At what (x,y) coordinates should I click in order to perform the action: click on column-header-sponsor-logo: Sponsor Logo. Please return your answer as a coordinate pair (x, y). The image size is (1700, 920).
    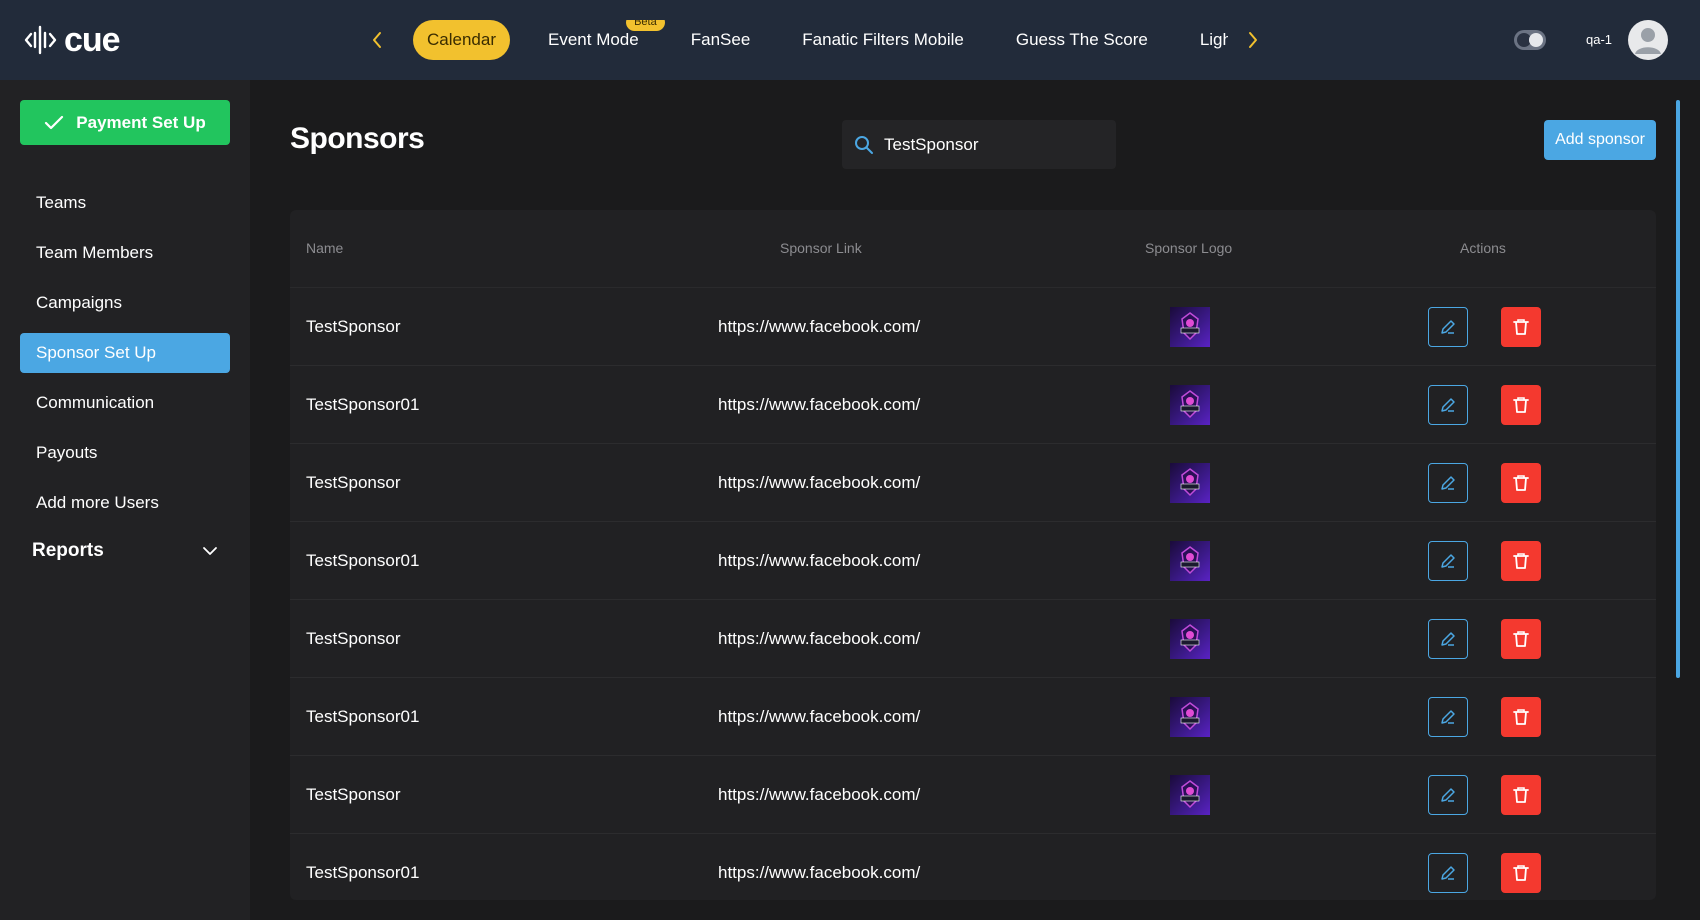
    Looking at the image, I should click on (1189, 248).